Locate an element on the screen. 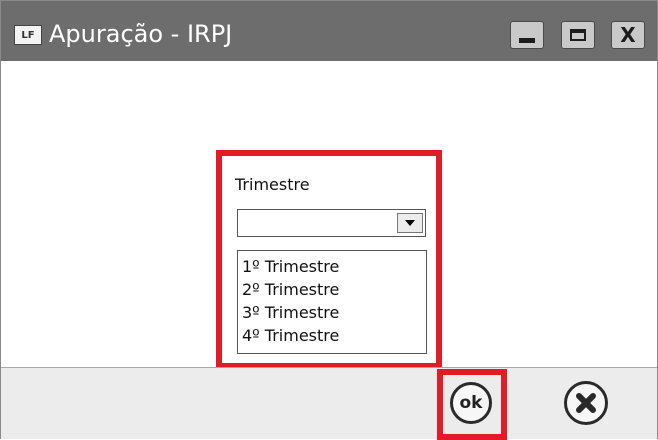  trimestre-label: Trimestre is located at coordinates (272, 184).